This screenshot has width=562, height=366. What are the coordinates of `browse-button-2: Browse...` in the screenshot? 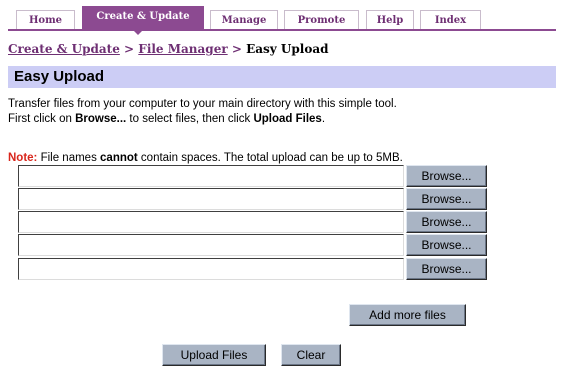 It's located at (446, 199).